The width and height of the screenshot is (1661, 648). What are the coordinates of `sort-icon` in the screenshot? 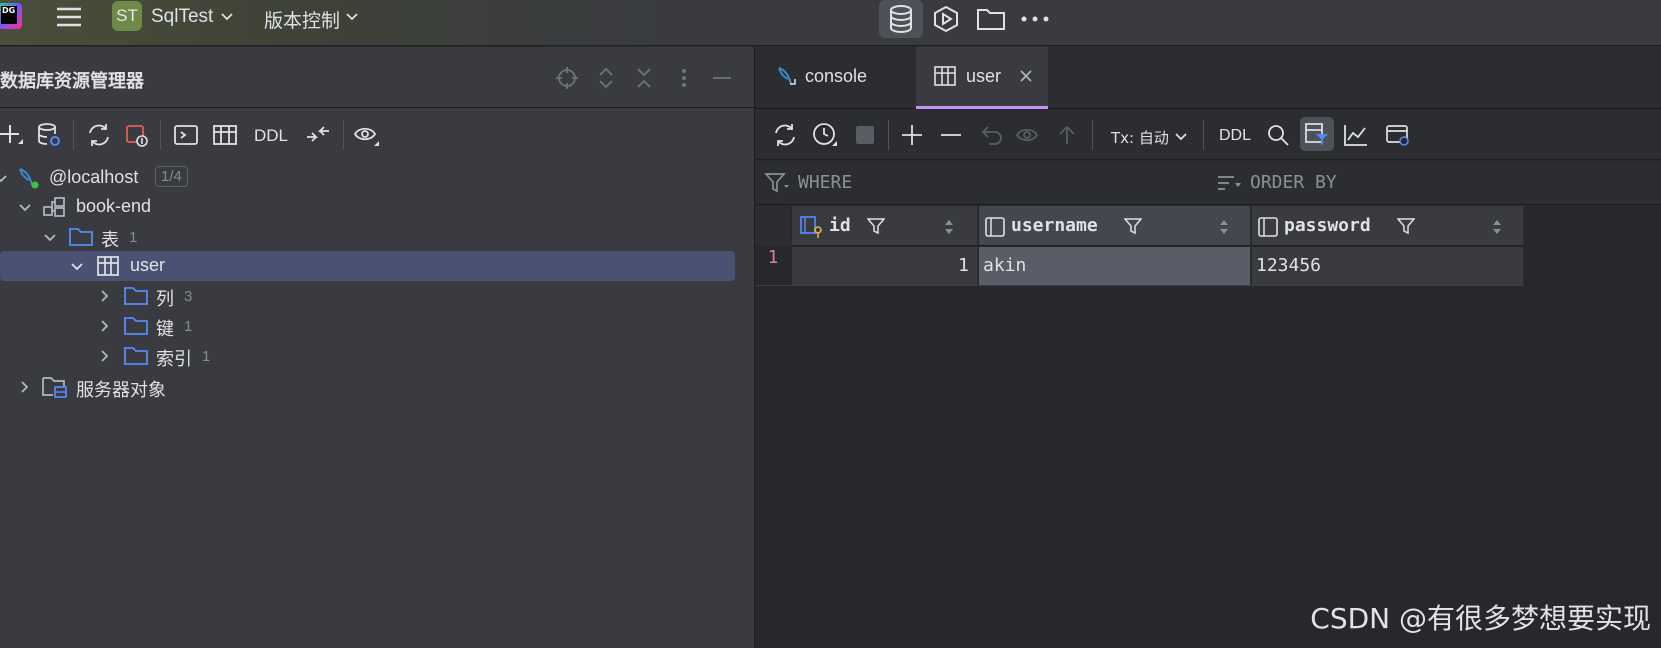 It's located at (1229, 184).